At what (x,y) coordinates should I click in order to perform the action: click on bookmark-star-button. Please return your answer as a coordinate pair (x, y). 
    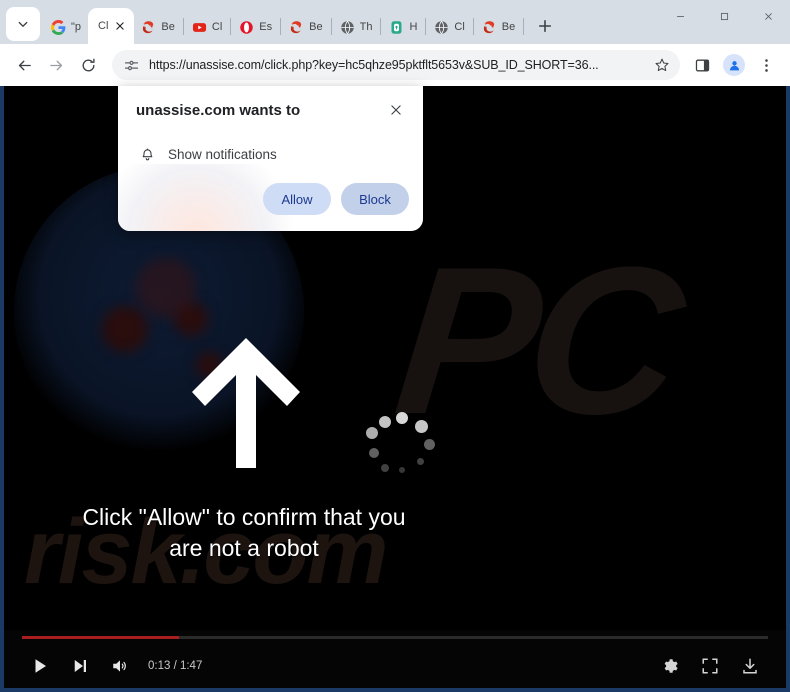
    Looking at the image, I should click on (662, 65).